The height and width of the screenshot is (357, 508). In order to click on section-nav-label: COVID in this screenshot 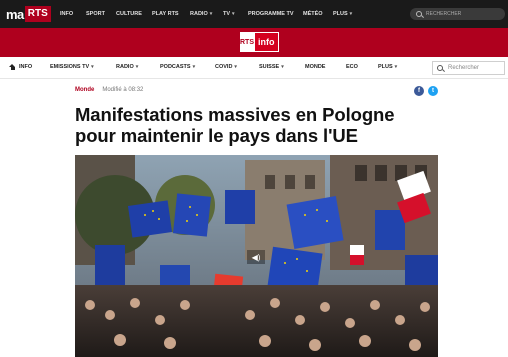, I will do `click(224, 67)`.